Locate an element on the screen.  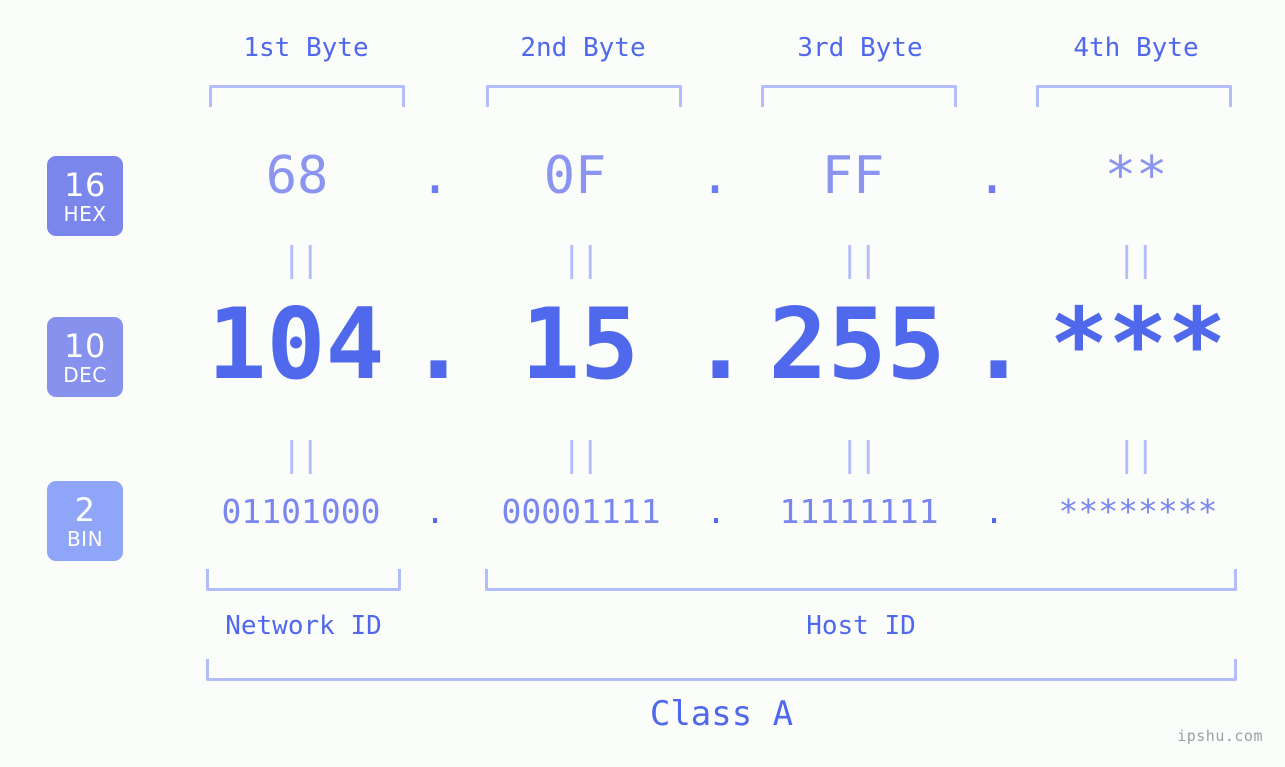
hex-byte-2: 0F is located at coordinates (575, 176).